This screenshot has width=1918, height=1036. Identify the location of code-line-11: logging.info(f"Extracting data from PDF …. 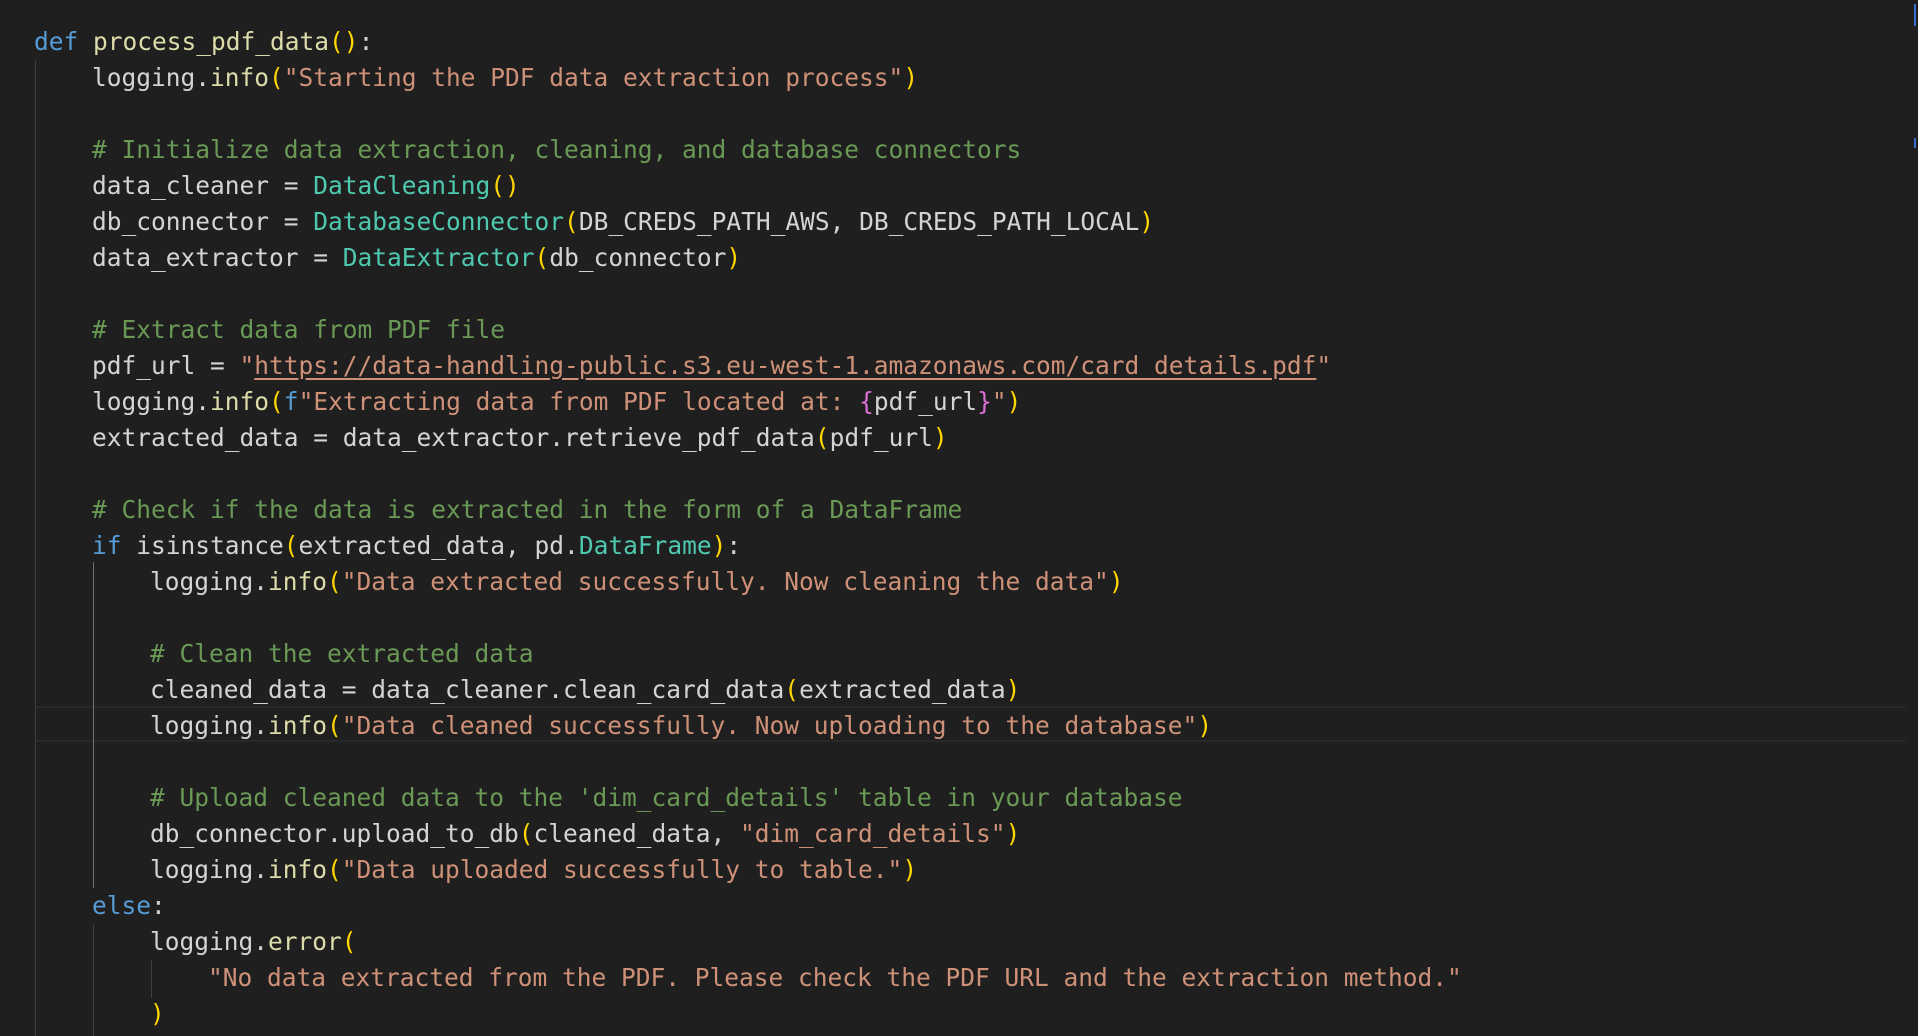
(964, 402).